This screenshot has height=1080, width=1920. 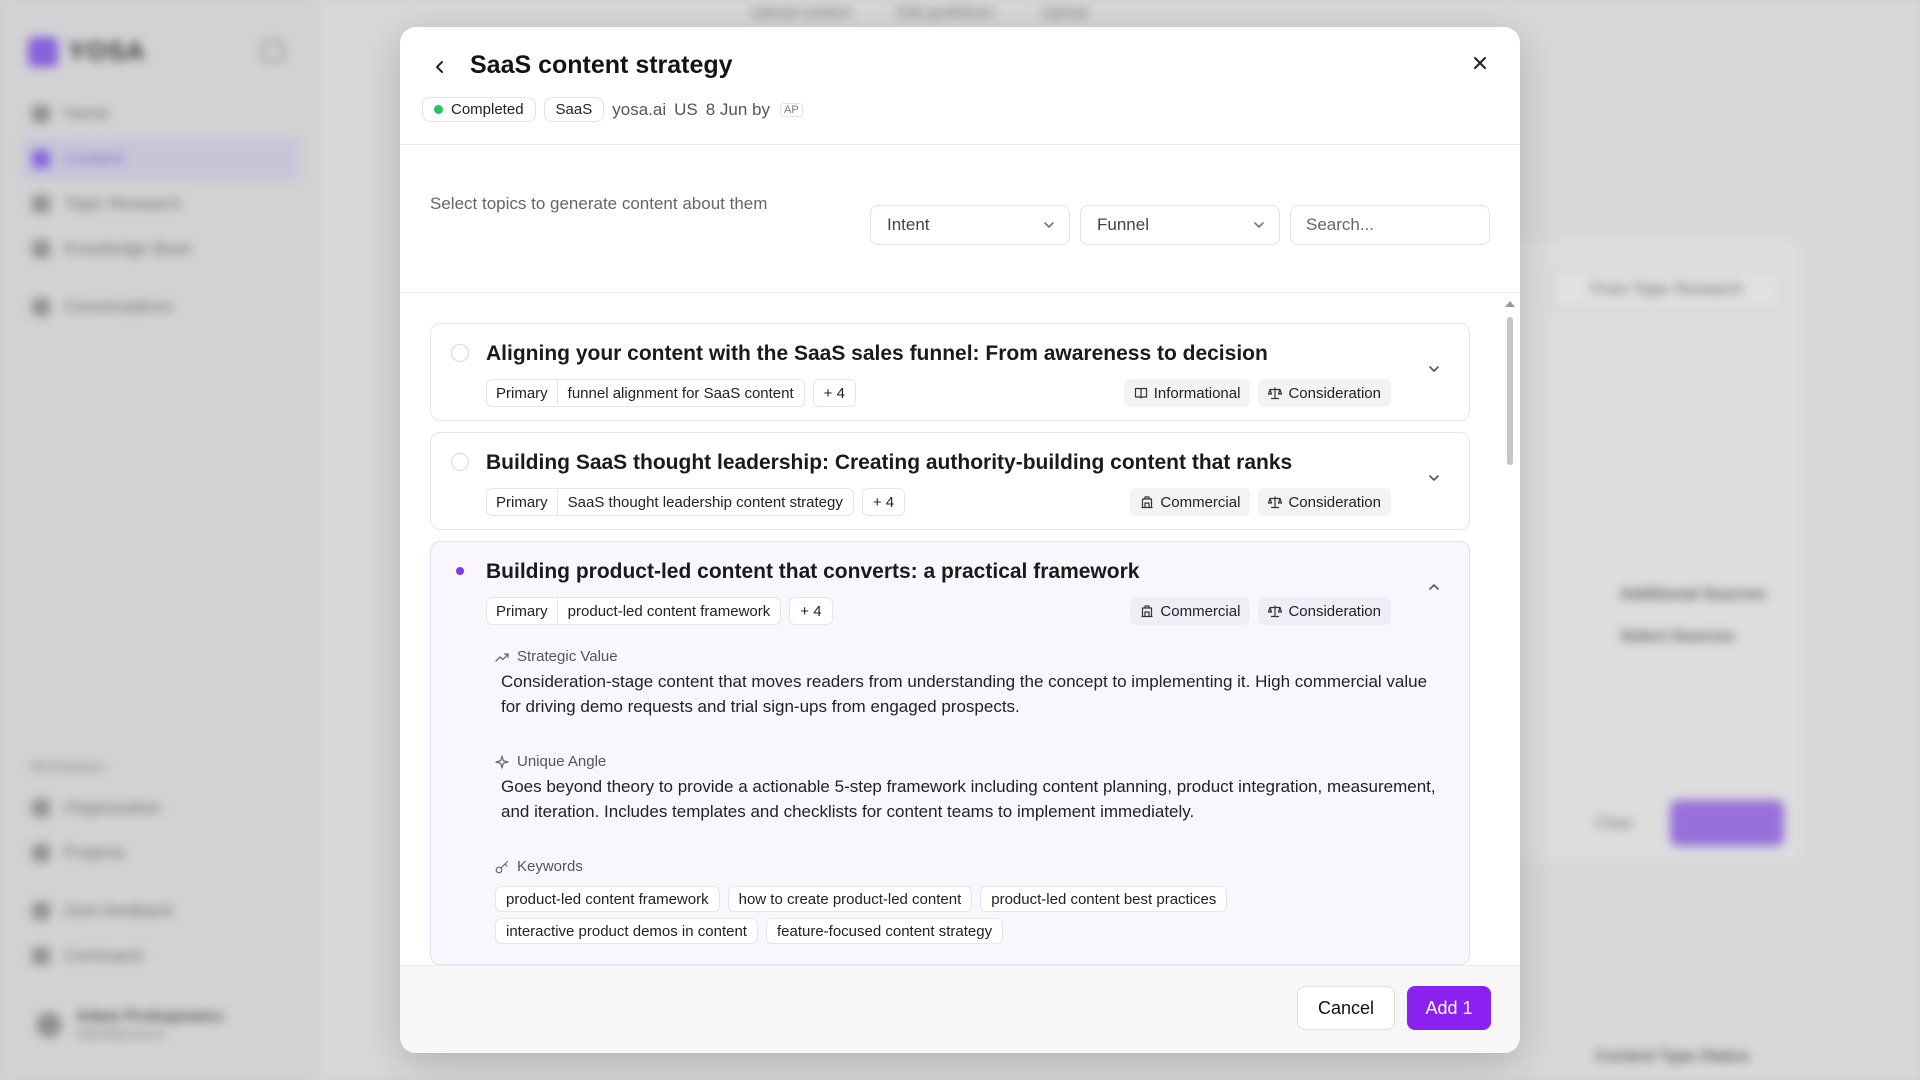 I want to click on keywords-heading: Keywords, so click(x=539, y=866).